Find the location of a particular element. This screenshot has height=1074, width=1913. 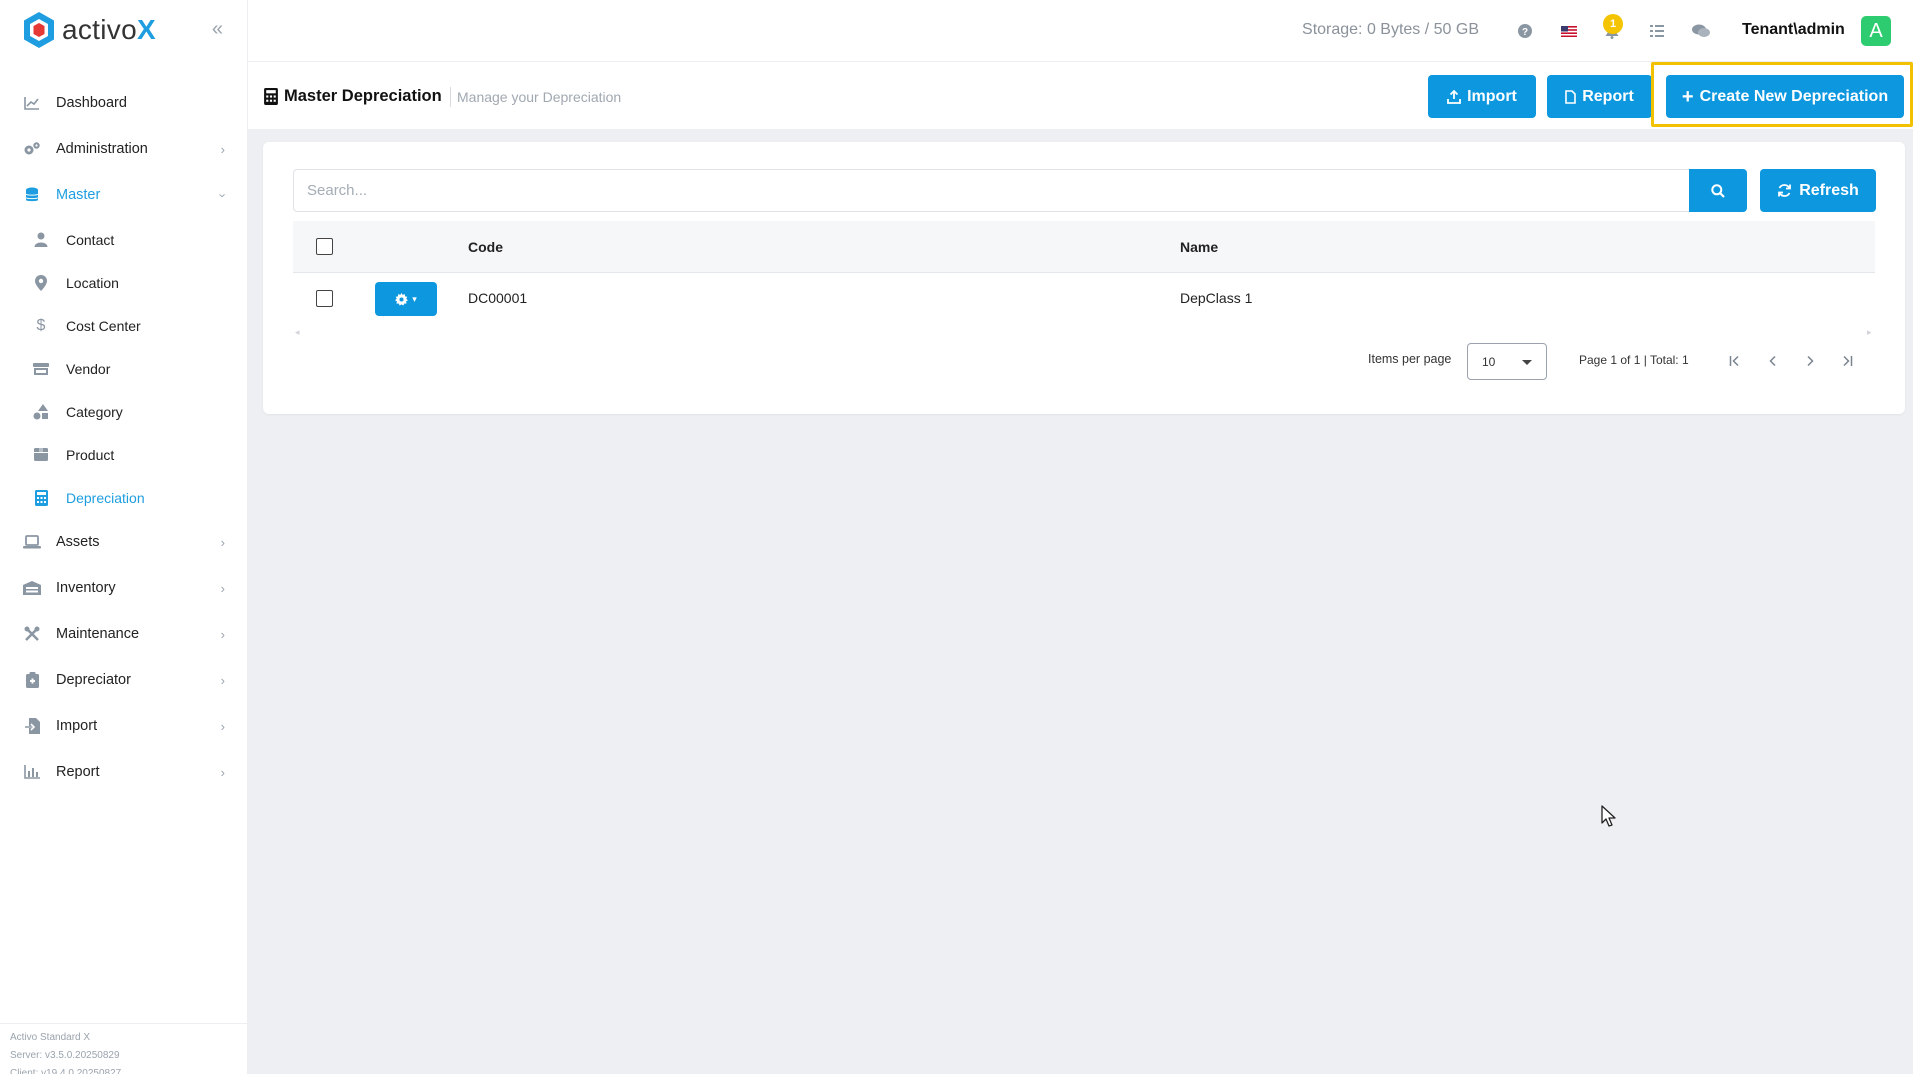

plus-icon: + is located at coordinates (1687, 96).